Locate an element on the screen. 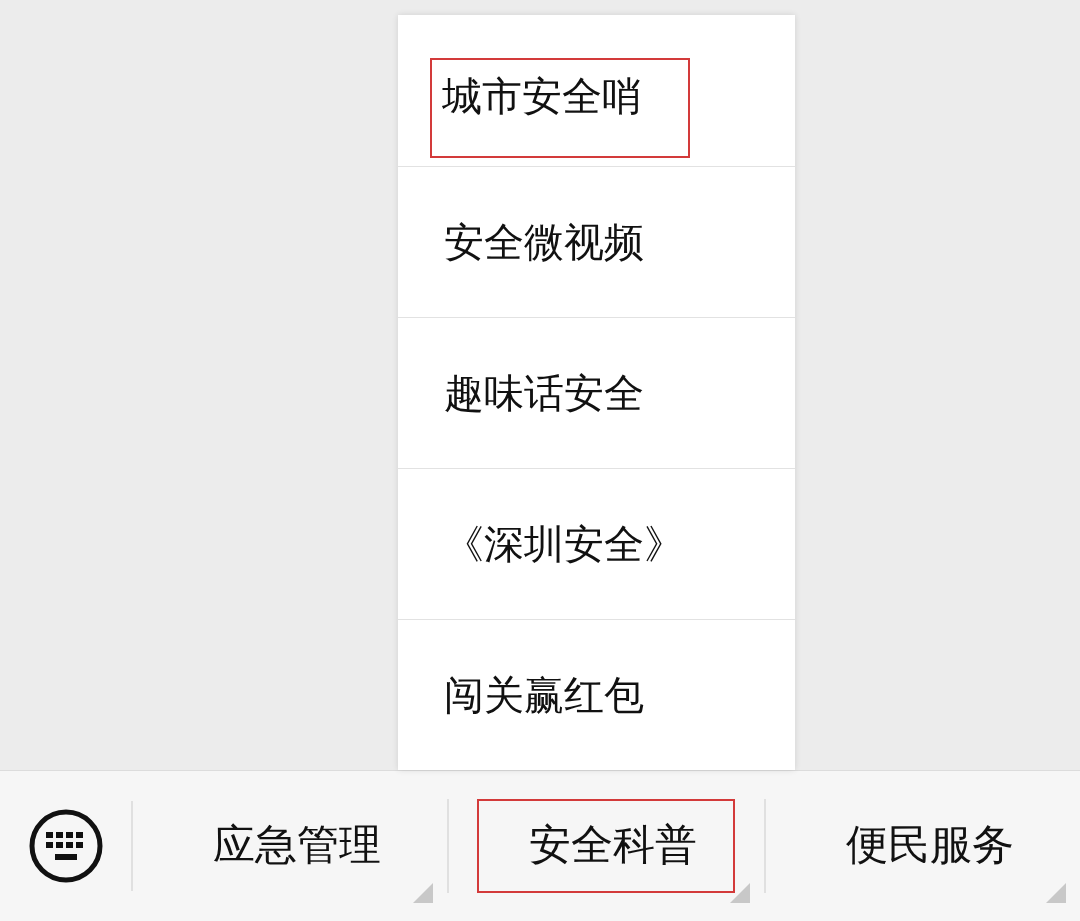  menu-item: 《深圳安全》 is located at coordinates (564, 544).